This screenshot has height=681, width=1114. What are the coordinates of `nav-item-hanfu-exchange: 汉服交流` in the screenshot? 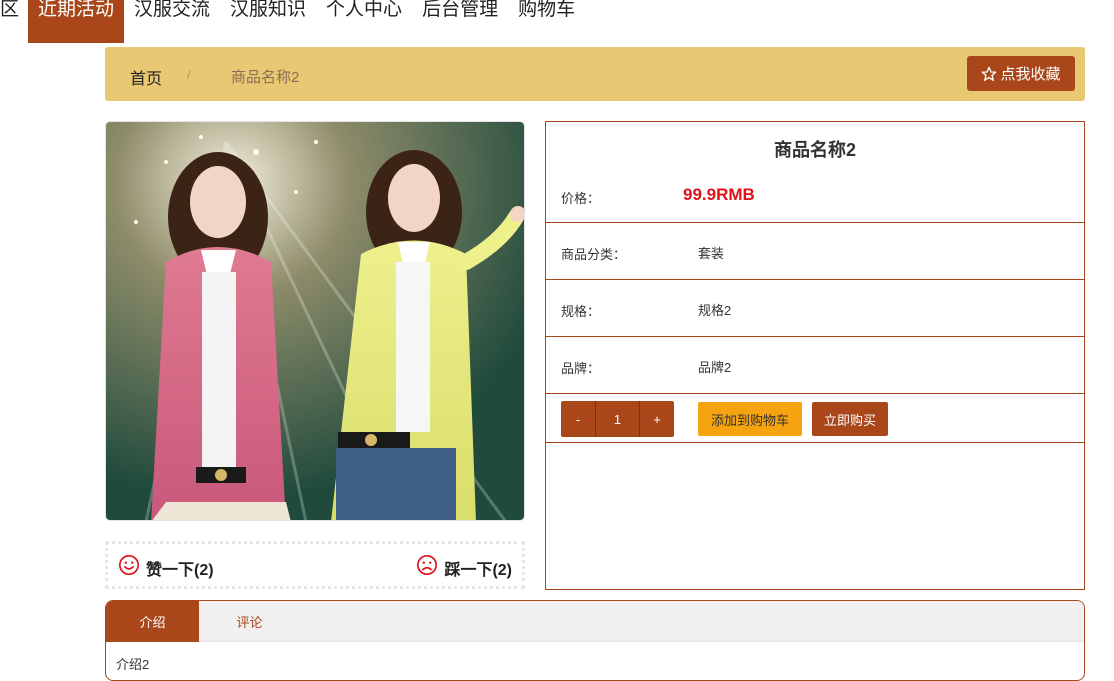 It's located at (172, 21).